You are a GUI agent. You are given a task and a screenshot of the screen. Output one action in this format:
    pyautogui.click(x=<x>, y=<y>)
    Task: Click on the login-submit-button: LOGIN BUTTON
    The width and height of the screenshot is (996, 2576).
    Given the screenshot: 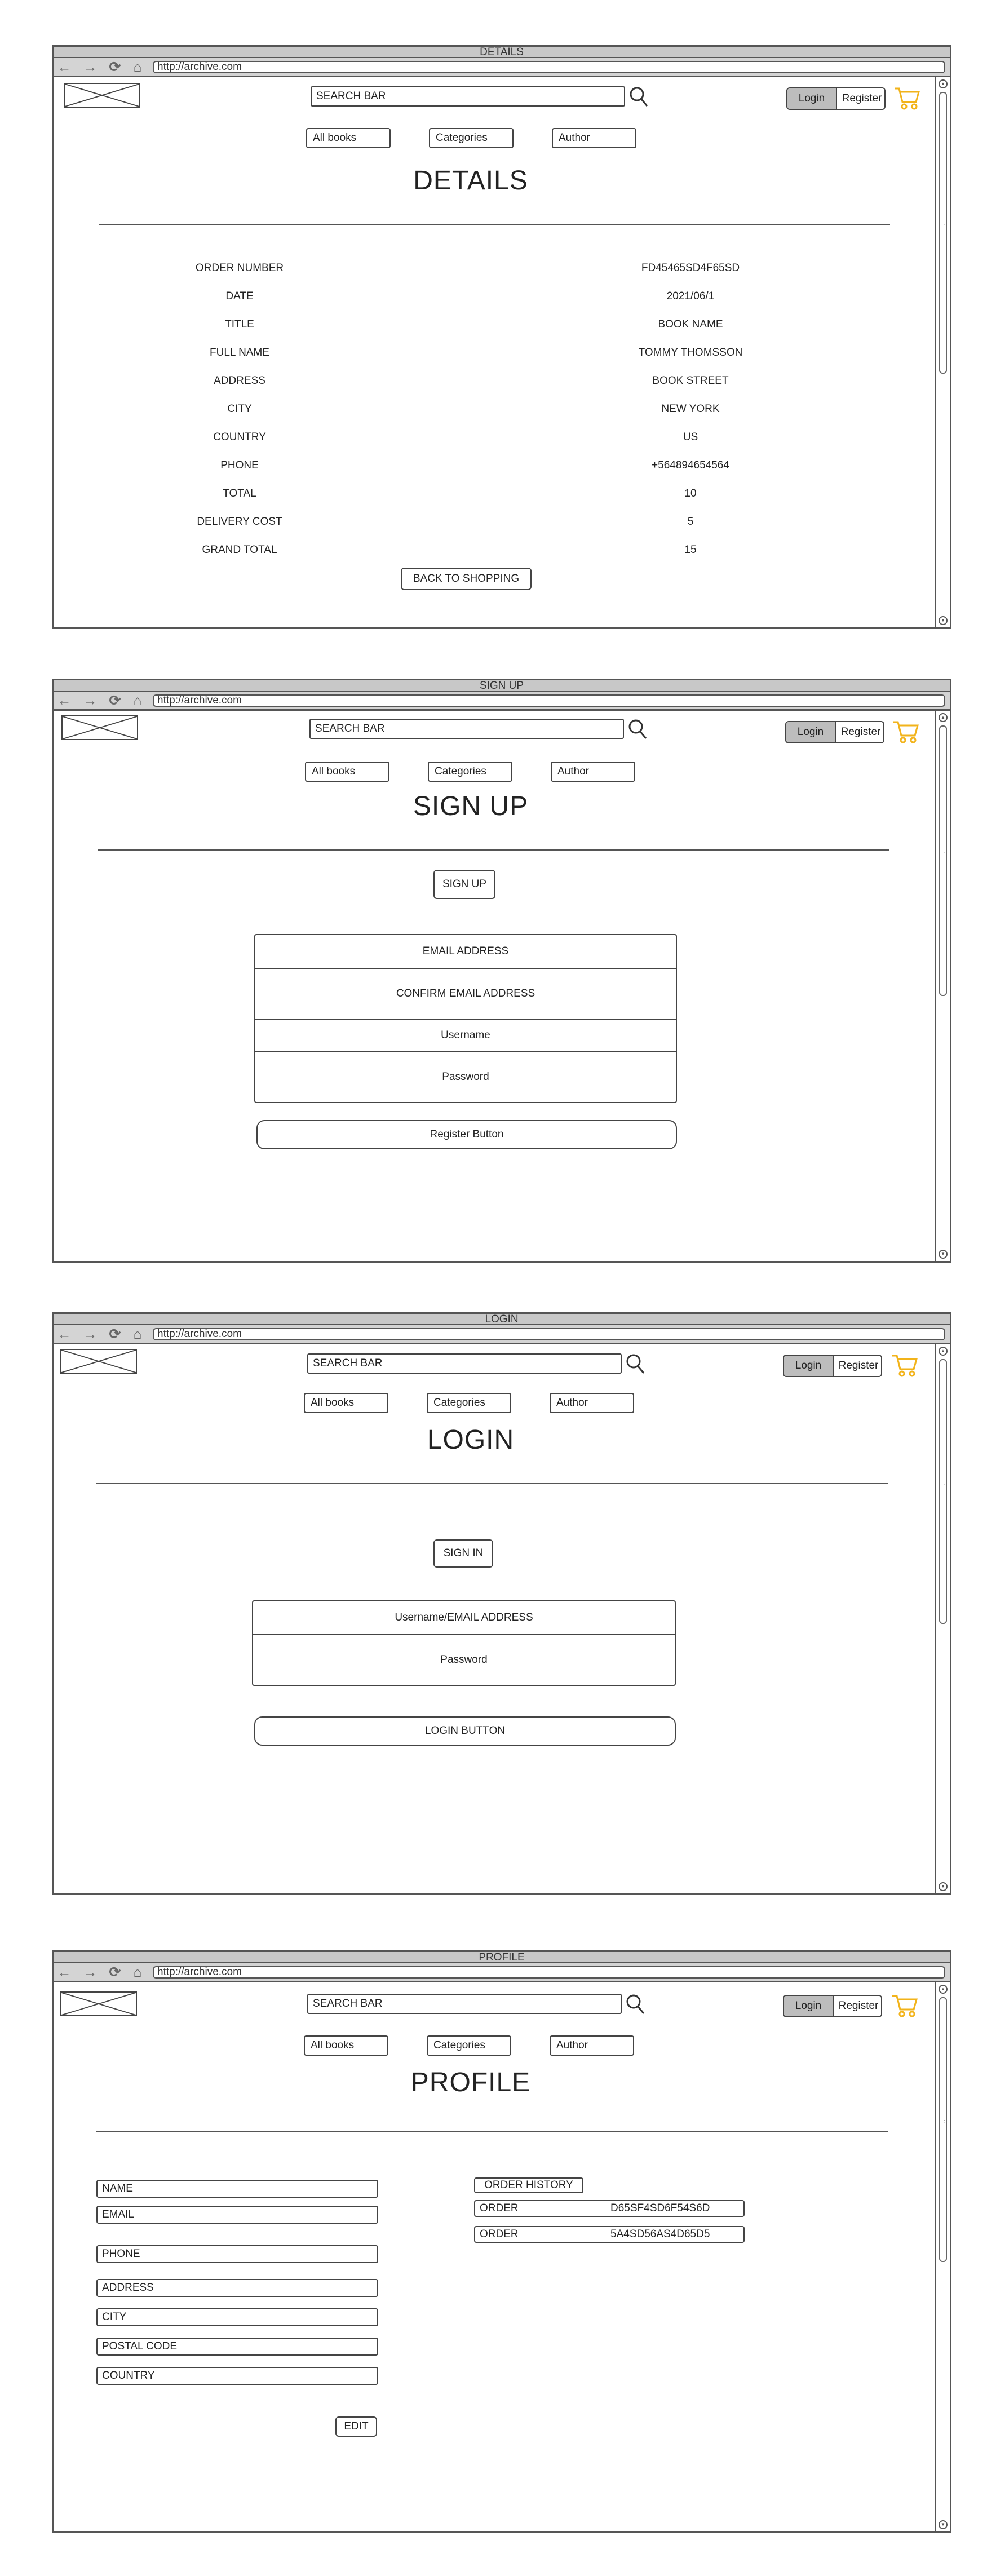 What is the action you would take?
    pyautogui.click(x=465, y=1731)
    